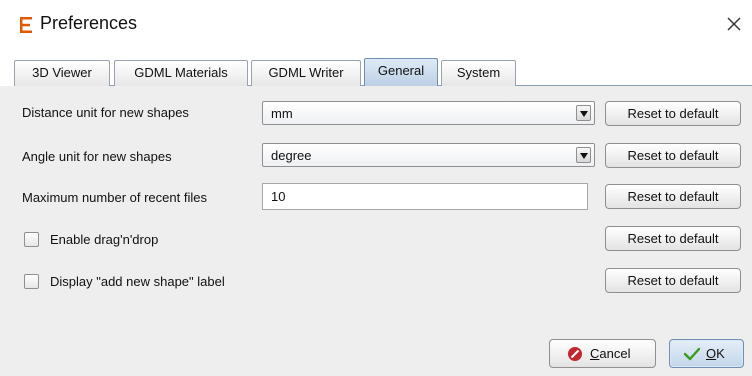 Image resolution: width=752 pixels, height=376 pixels. Describe the element at coordinates (478, 73) in the screenshot. I see `tab-system: System` at that location.